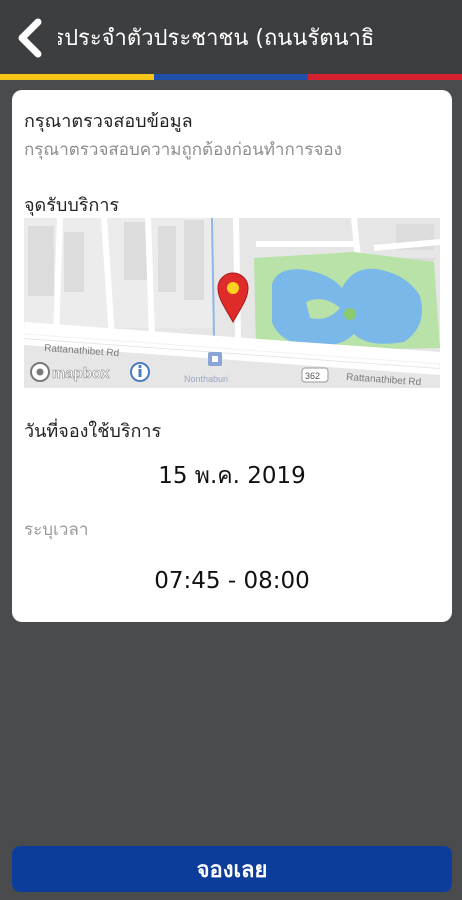 Image resolution: width=462 pixels, height=900 pixels. Describe the element at coordinates (81, 373) in the screenshot. I see `map-attribution: mapbox` at that location.